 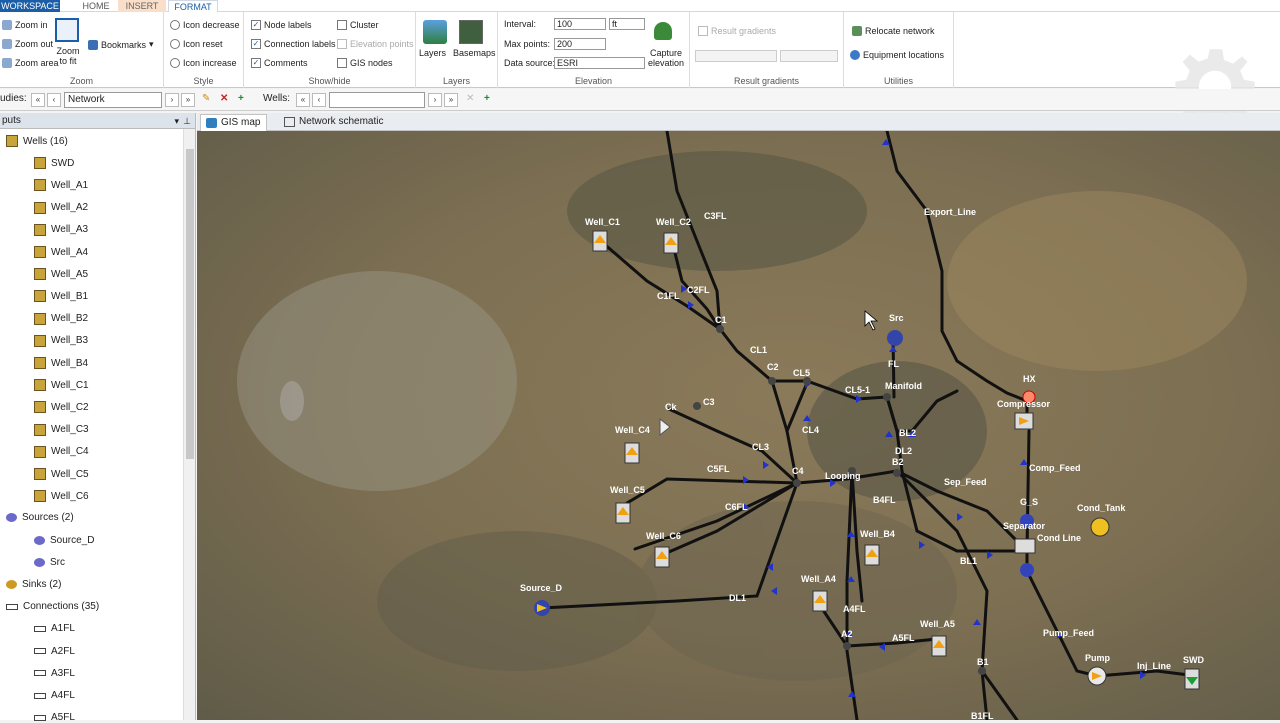 I want to click on first-study-button: «, so click(x=38, y=100).